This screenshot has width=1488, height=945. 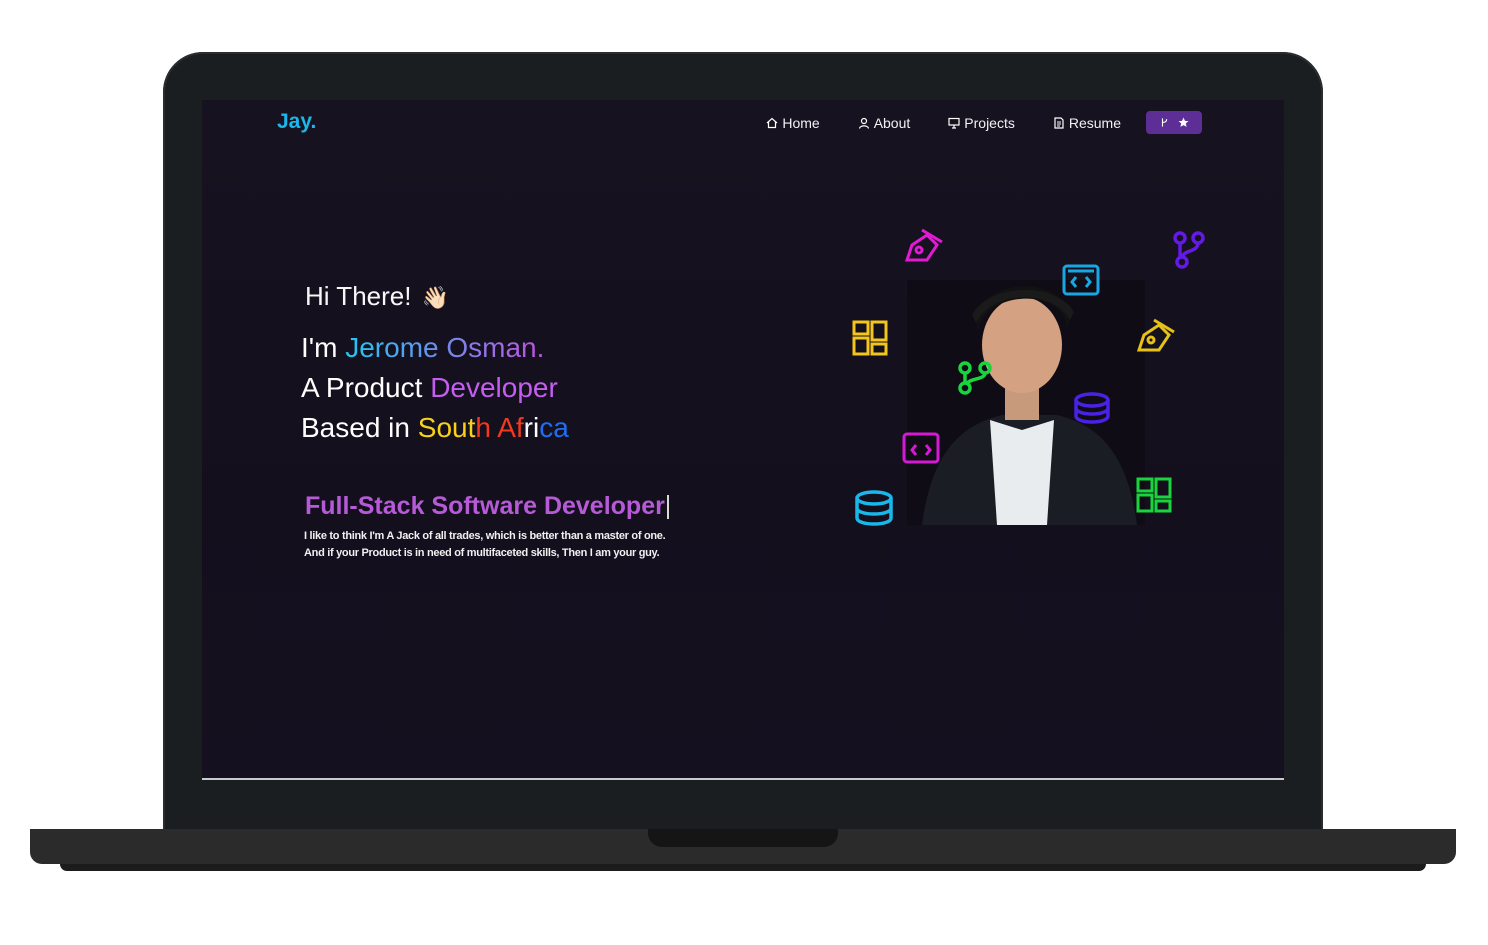 I want to click on main-nav: Home About Projects Resume, so click(x=965, y=122).